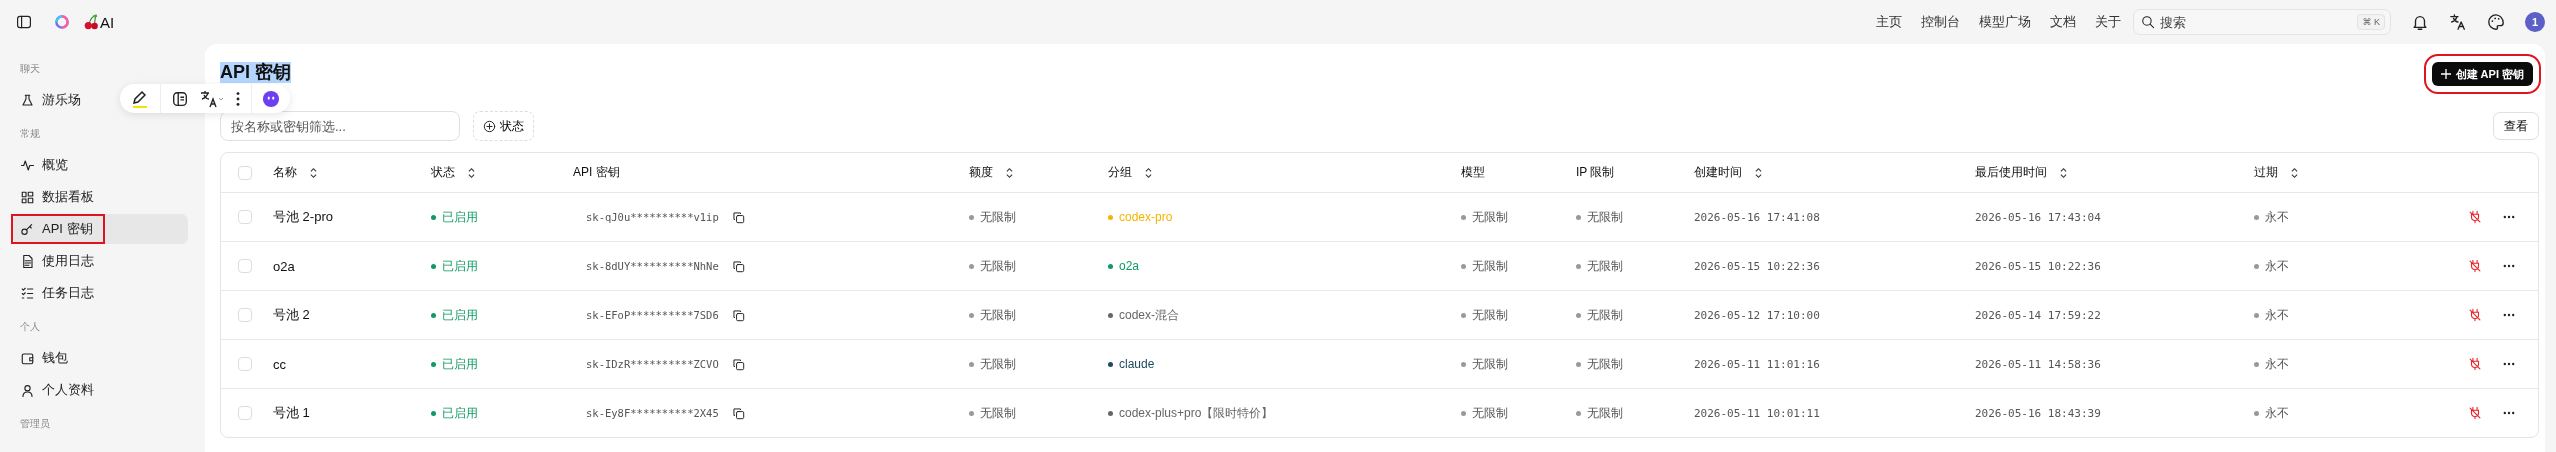  Describe the element at coordinates (1196, 413) in the screenshot. I see `cell-text: codex-plus+pro【限时特价】` at that location.